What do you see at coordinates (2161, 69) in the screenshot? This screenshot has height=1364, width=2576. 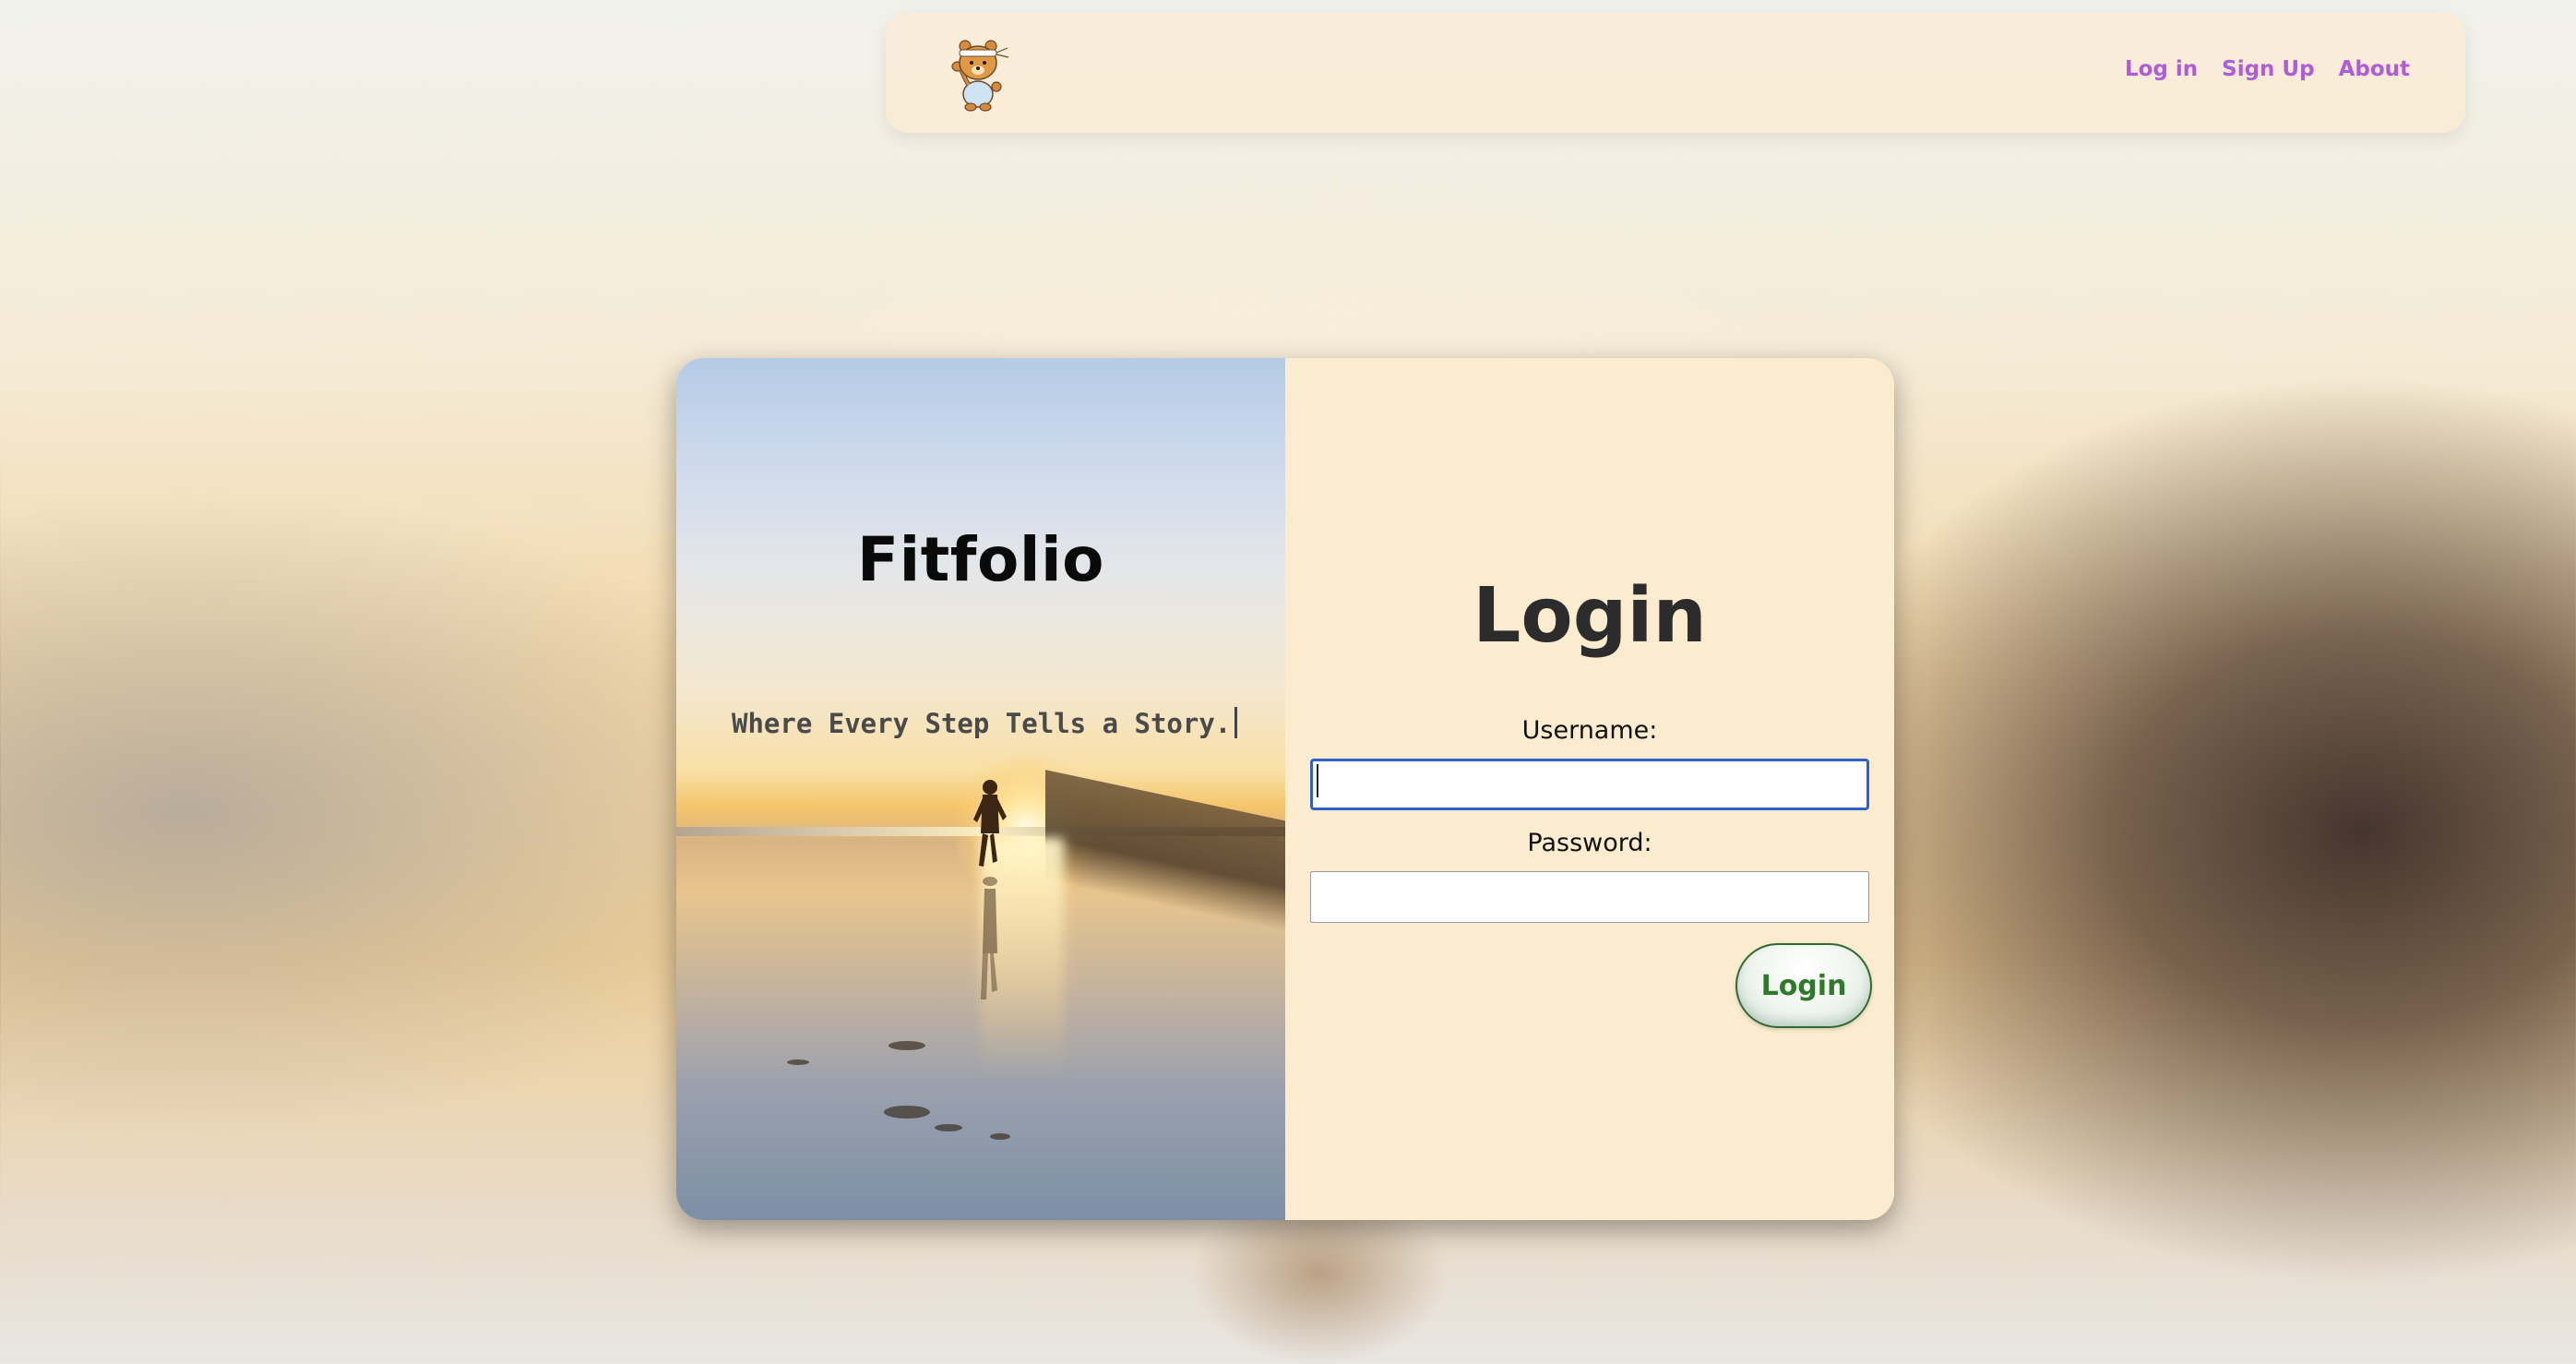 I see `nav-login-link: Log in` at bounding box center [2161, 69].